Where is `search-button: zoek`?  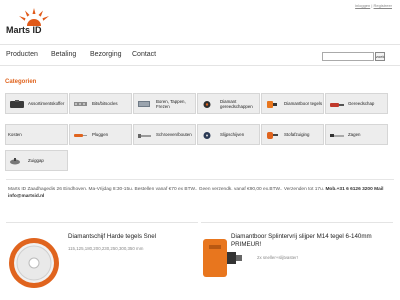
search-button: zoek is located at coordinates (380, 56).